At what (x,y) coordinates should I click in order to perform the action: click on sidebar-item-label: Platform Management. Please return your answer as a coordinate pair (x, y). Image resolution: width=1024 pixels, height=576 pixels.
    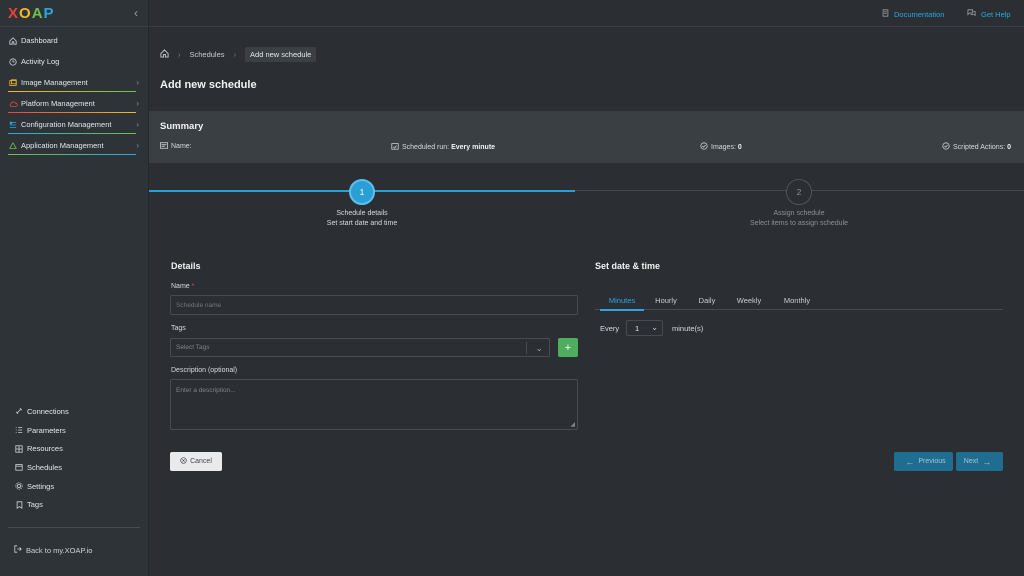
    Looking at the image, I should click on (58, 103).